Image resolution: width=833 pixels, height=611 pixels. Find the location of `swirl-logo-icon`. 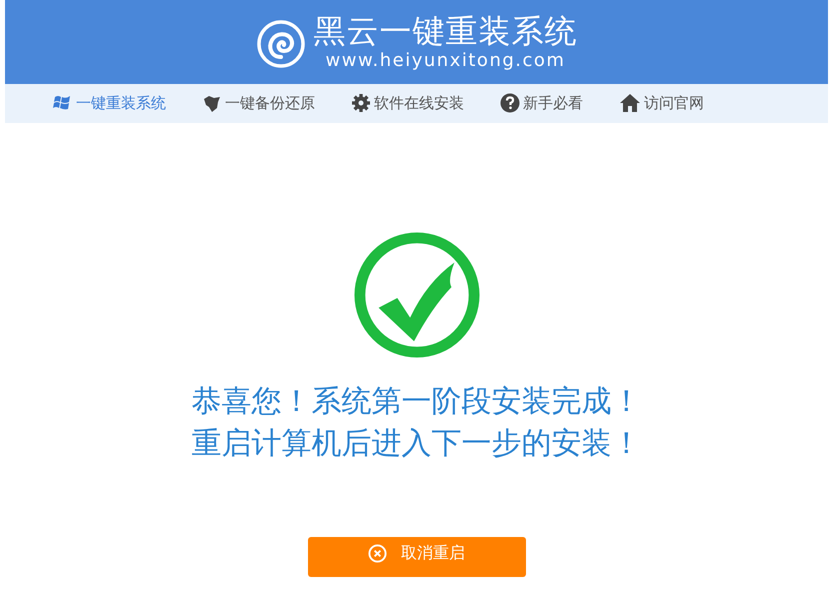

swirl-logo-icon is located at coordinates (281, 43).